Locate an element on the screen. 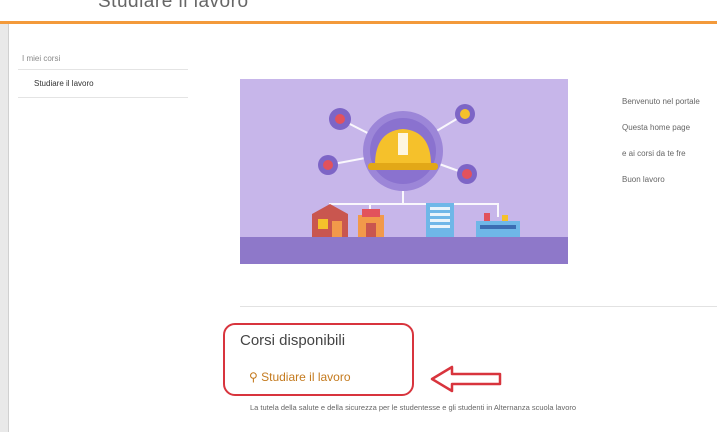  section-divider is located at coordinates (478, 306).